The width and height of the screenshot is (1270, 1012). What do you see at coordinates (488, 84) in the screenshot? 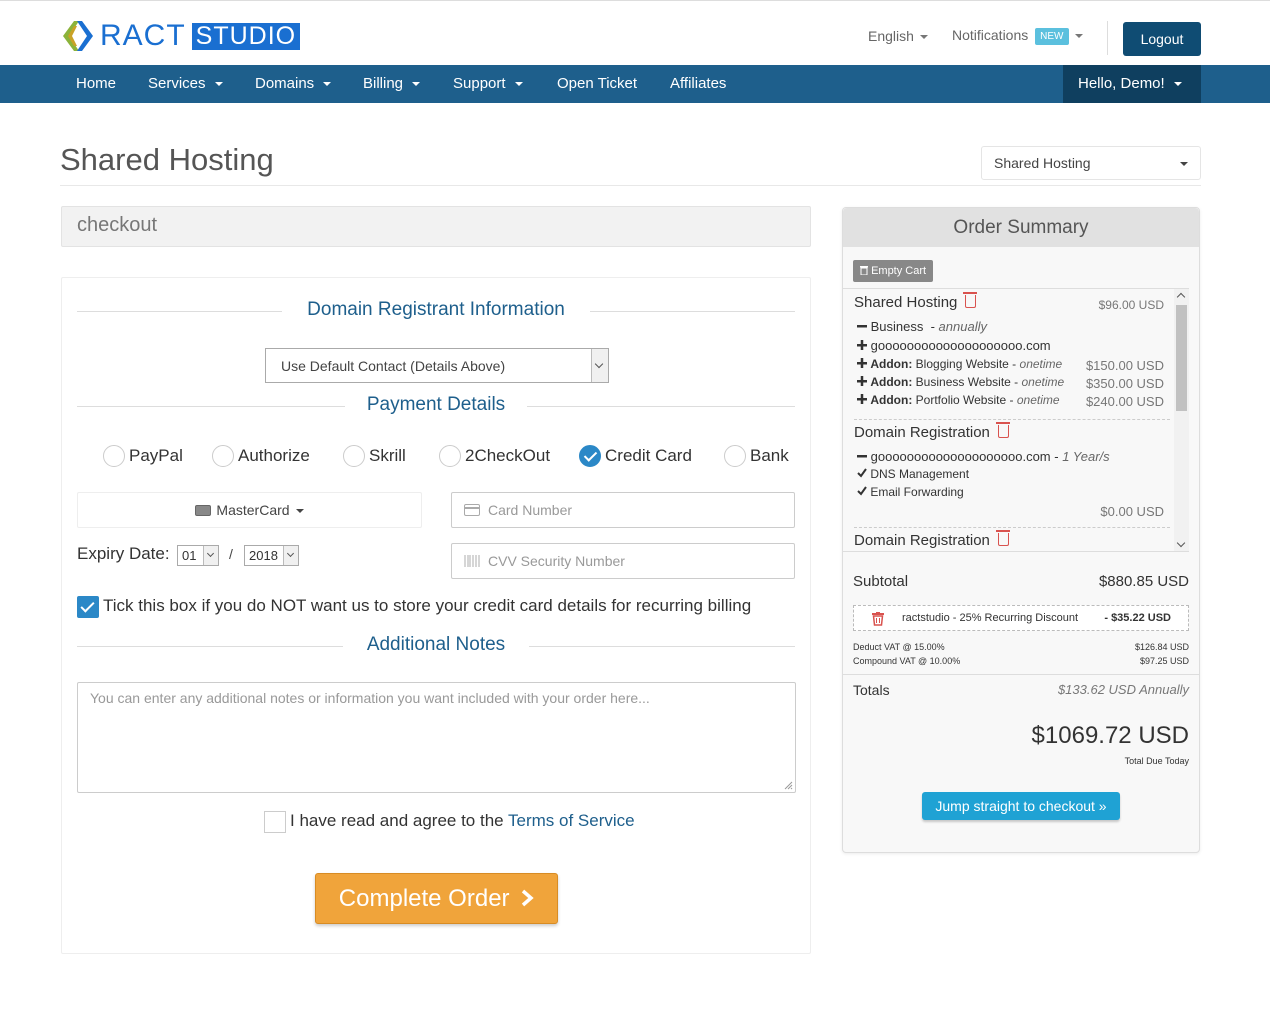
I see `nav-support: Support` at bounding box center [488, 84].